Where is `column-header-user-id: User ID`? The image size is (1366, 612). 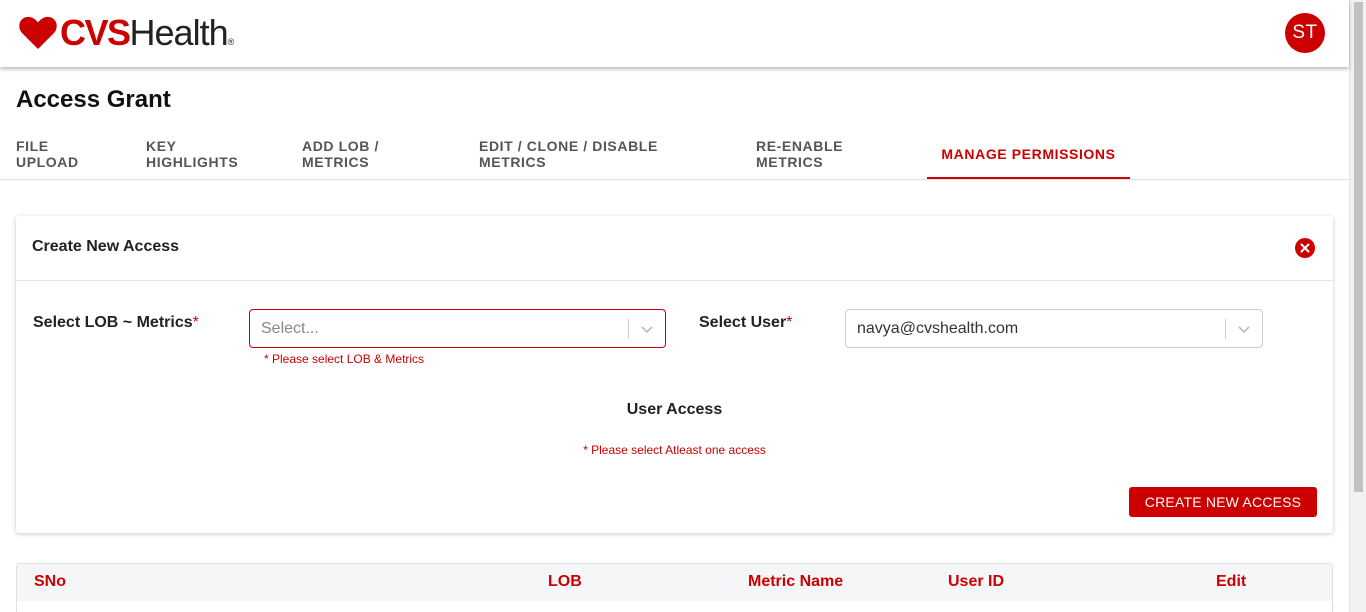
column-header-user-id: User ID is located at coordinates (976, 582).